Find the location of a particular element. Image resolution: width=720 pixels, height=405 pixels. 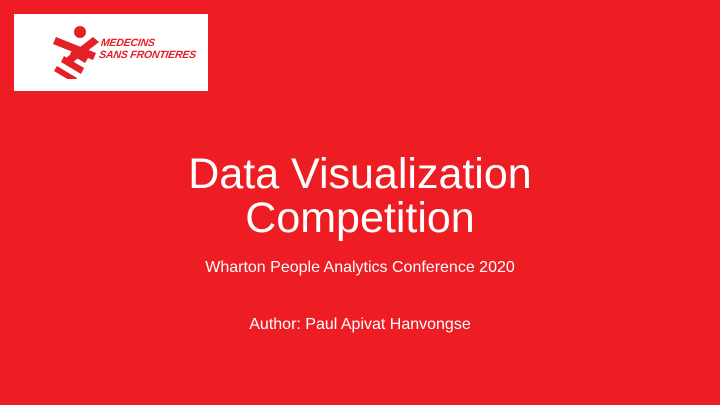

slide-subtitle: Wharton People Analytics Conference 2020 is located at coordinates (360, 267).